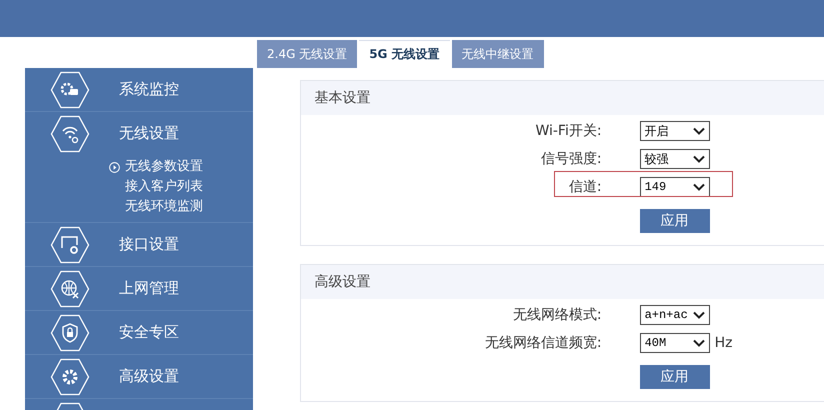 This screenshot has height=410, width=824. What do you see at coordinates (675, 159) in the screenshot?
I see `dropdown: 较强` at bounding box center [675, 159].